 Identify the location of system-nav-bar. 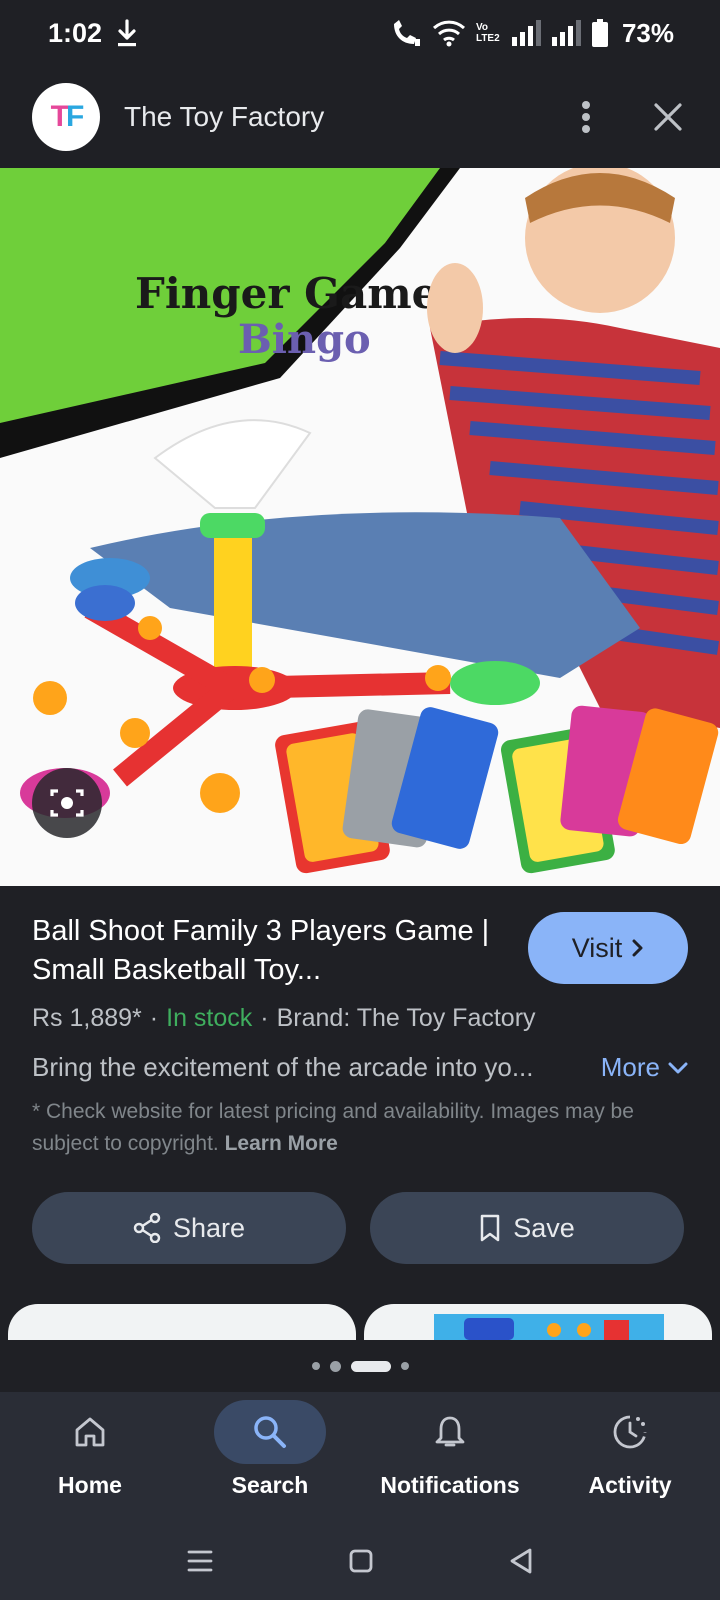
(360, 1561).